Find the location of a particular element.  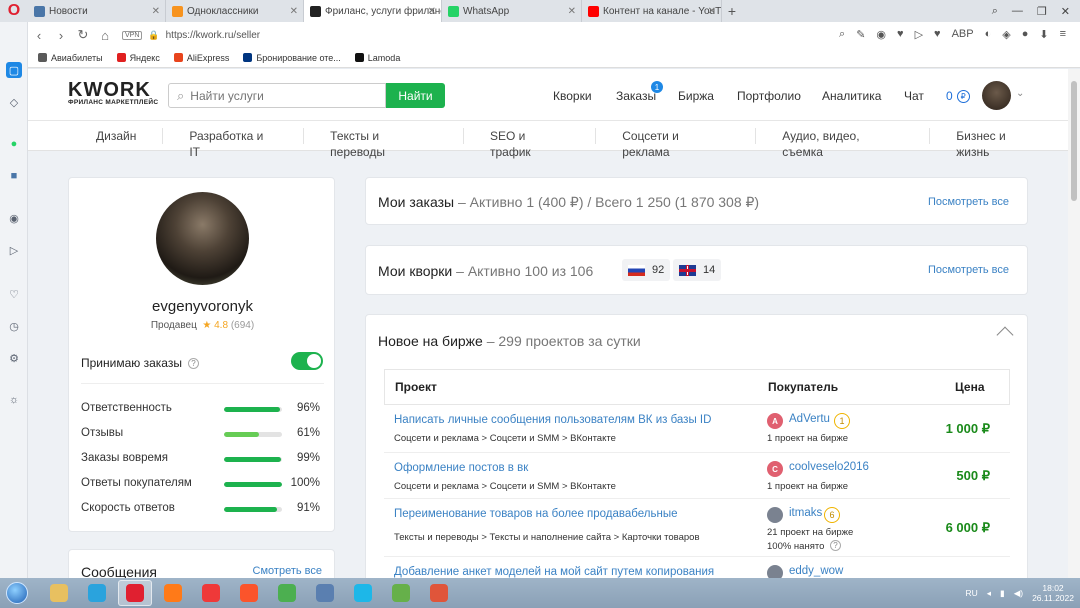

nav-item: Кворки is located at coordinates (572, 96).